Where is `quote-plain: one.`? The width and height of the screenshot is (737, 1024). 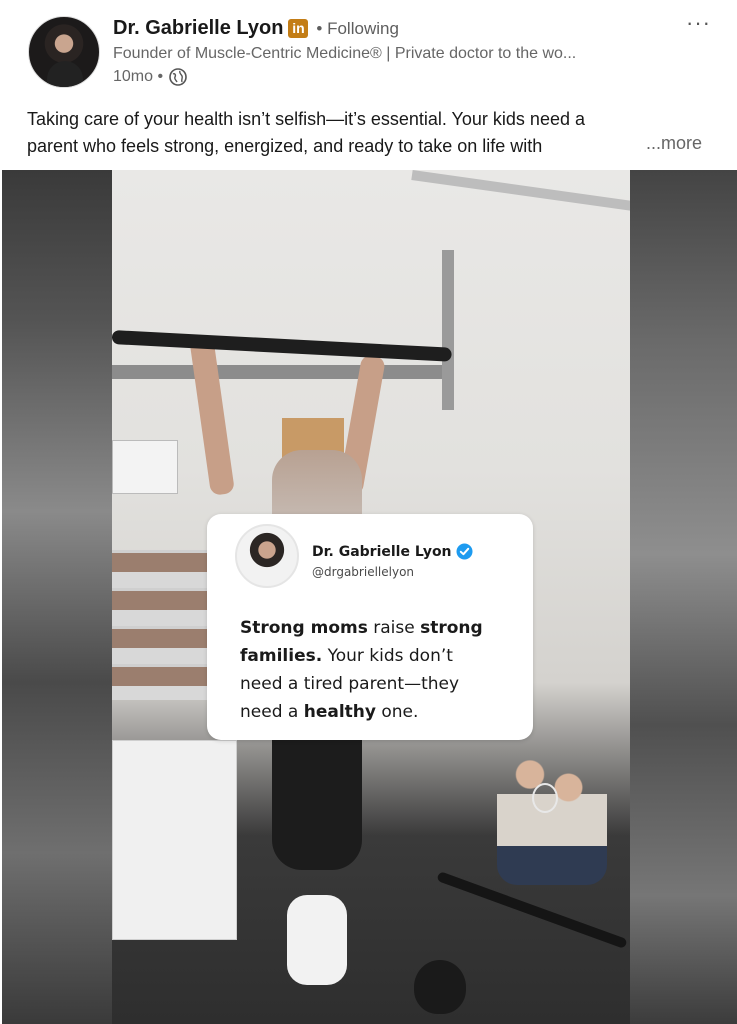
quote-plain: one. is located at coordinates (397, 712).